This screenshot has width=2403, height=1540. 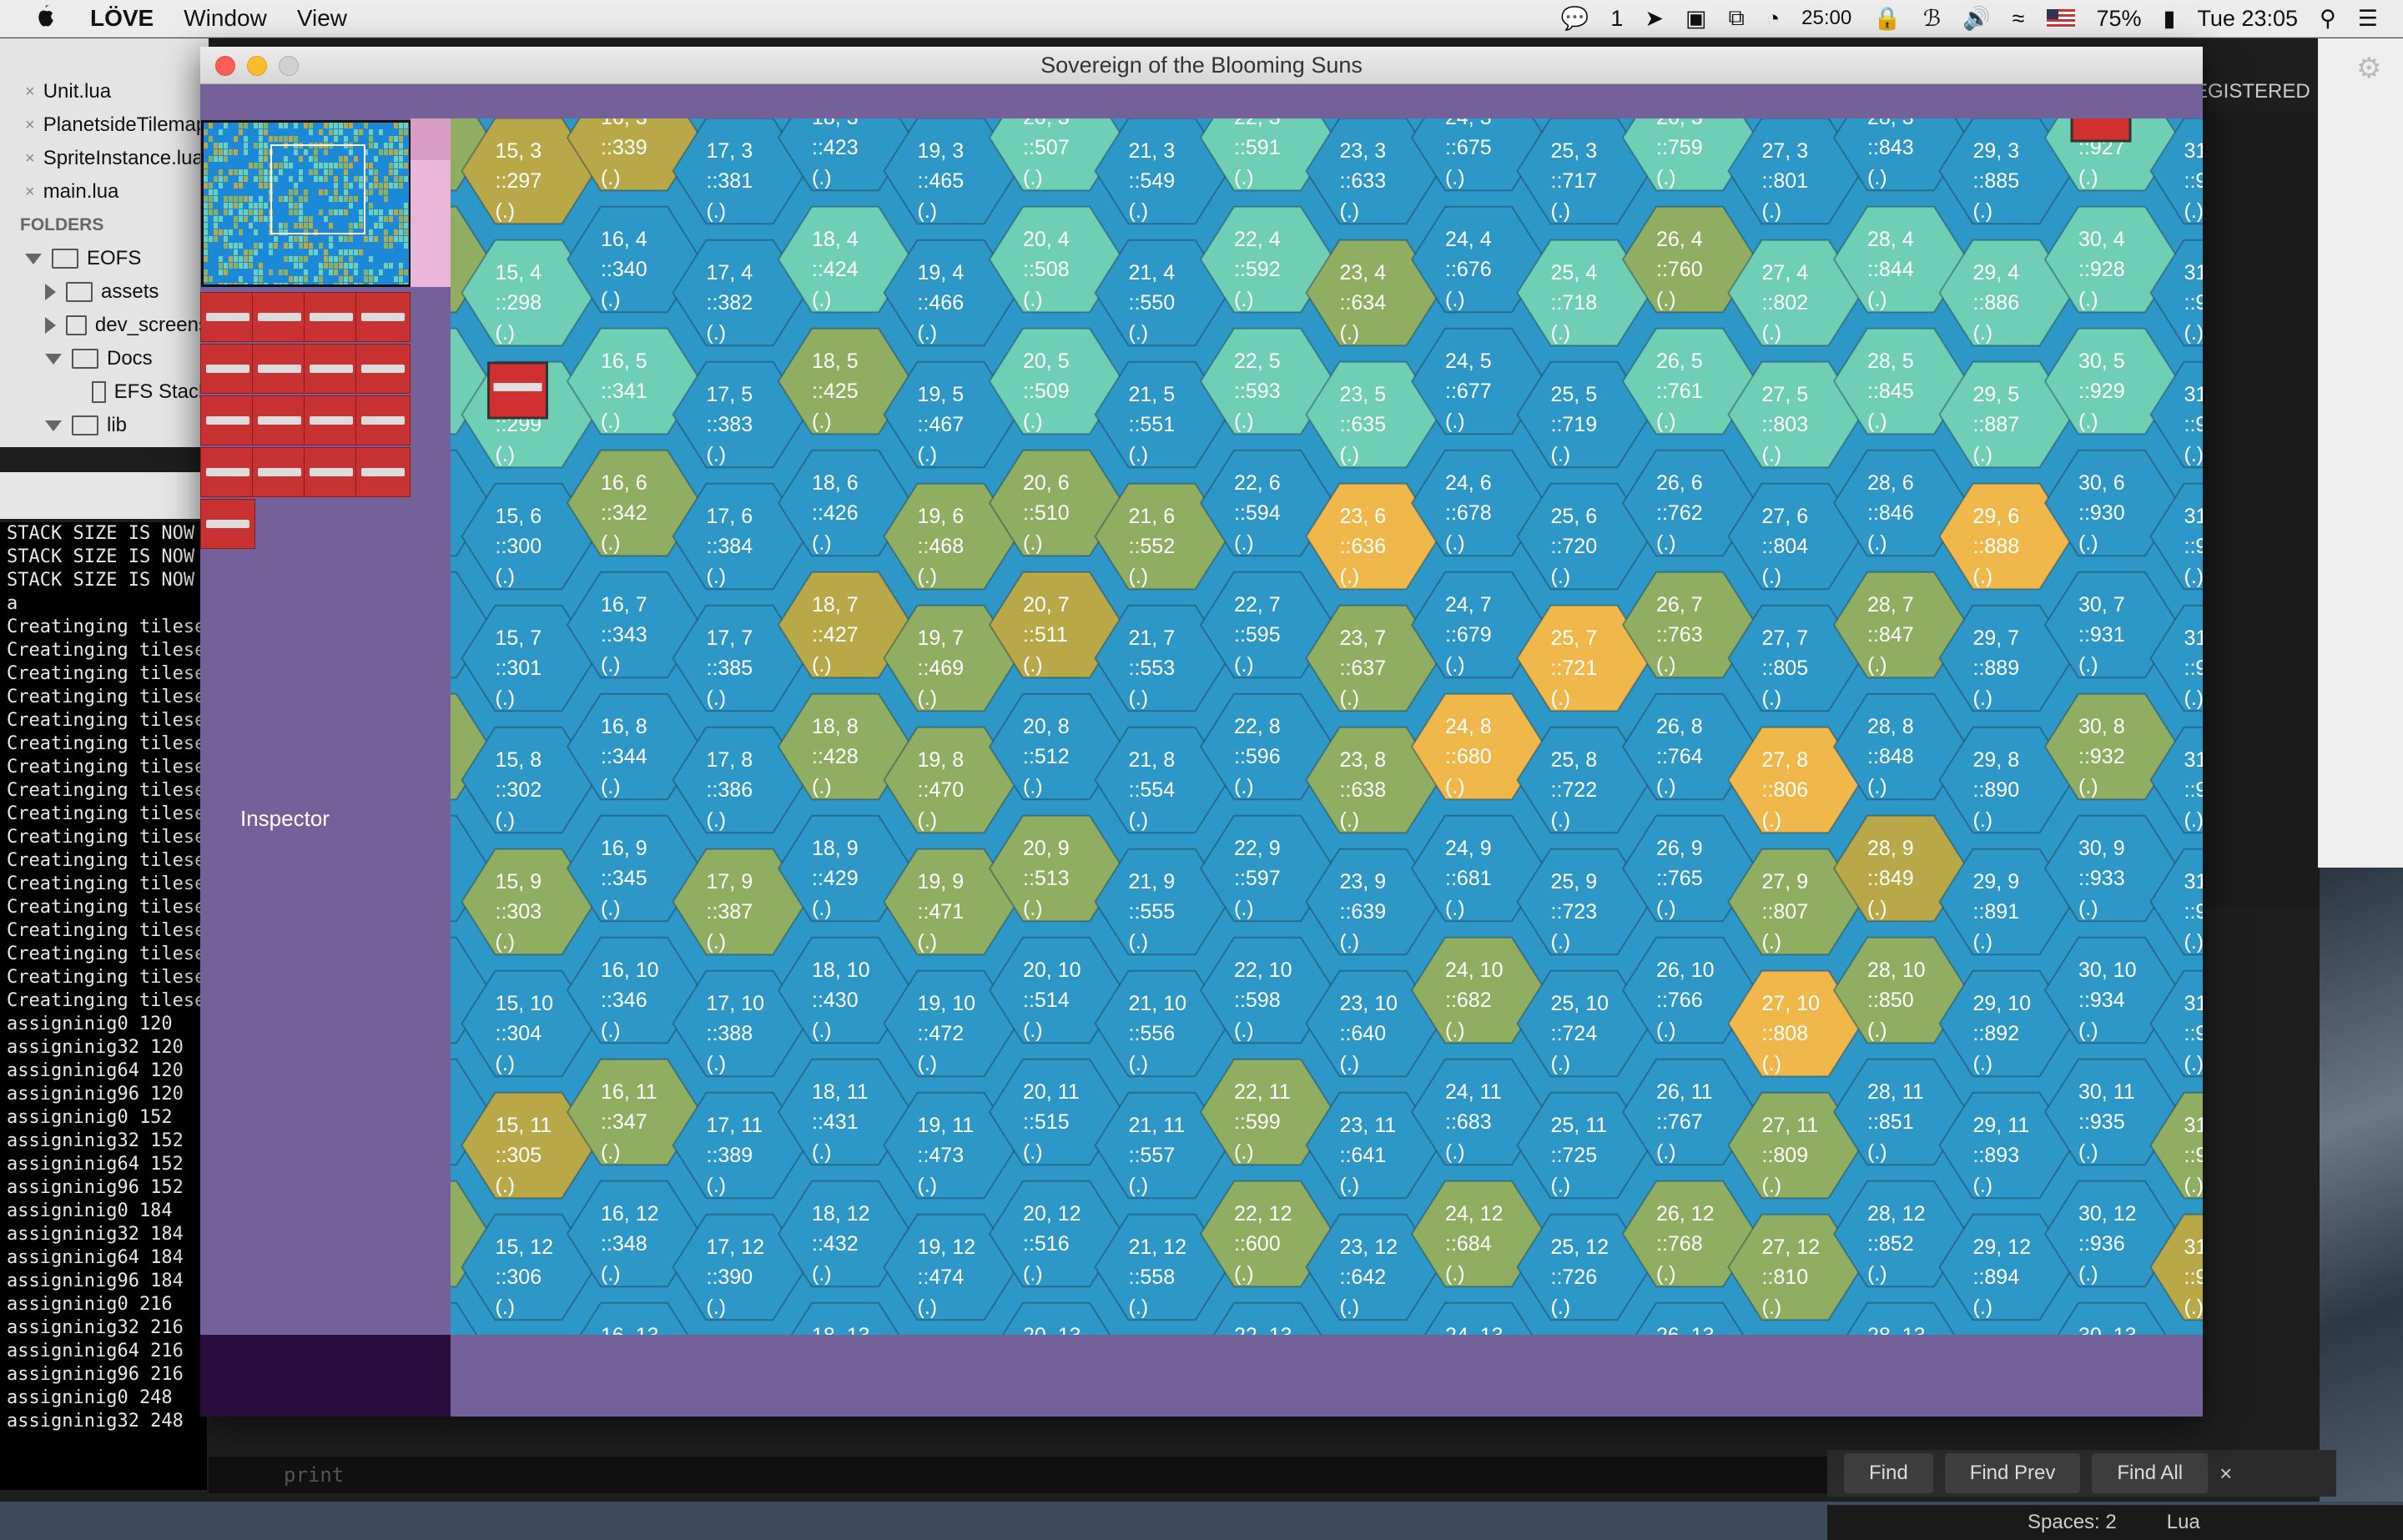 I want to click on hex-label: ::302, so click(x=519, y=790).